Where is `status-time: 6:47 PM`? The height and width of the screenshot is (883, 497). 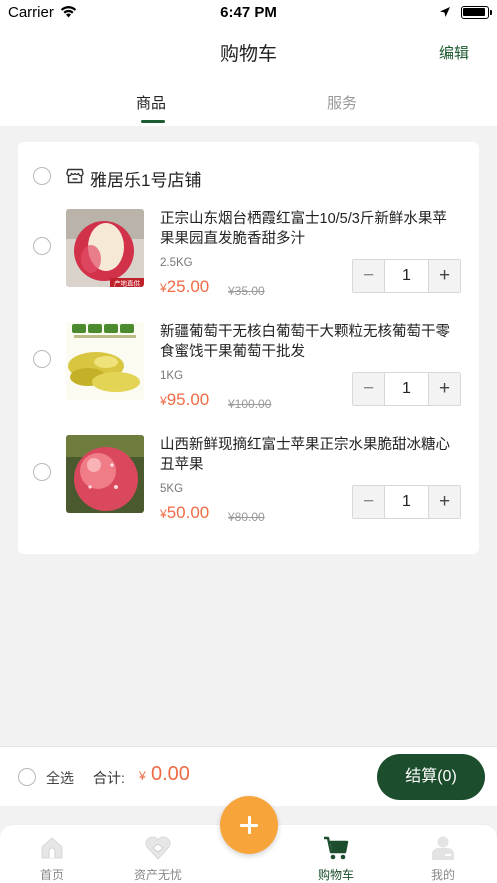
status-time: 6:47 PM is located at coordinates (248, 12).